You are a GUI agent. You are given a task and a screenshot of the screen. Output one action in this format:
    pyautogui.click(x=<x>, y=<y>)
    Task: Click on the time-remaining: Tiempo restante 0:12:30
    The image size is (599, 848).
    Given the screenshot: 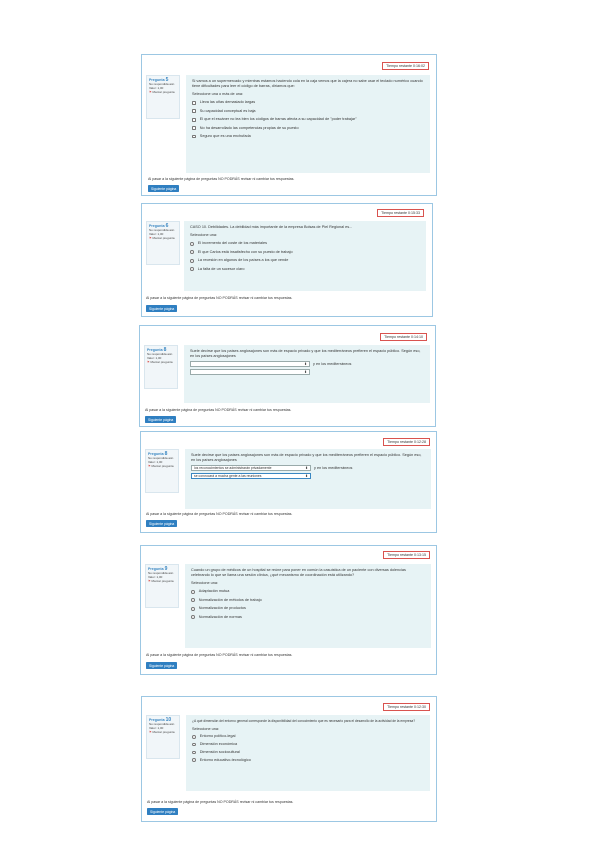 What is the action you would take?
    pyautogui.click(x=406, y=707)
    